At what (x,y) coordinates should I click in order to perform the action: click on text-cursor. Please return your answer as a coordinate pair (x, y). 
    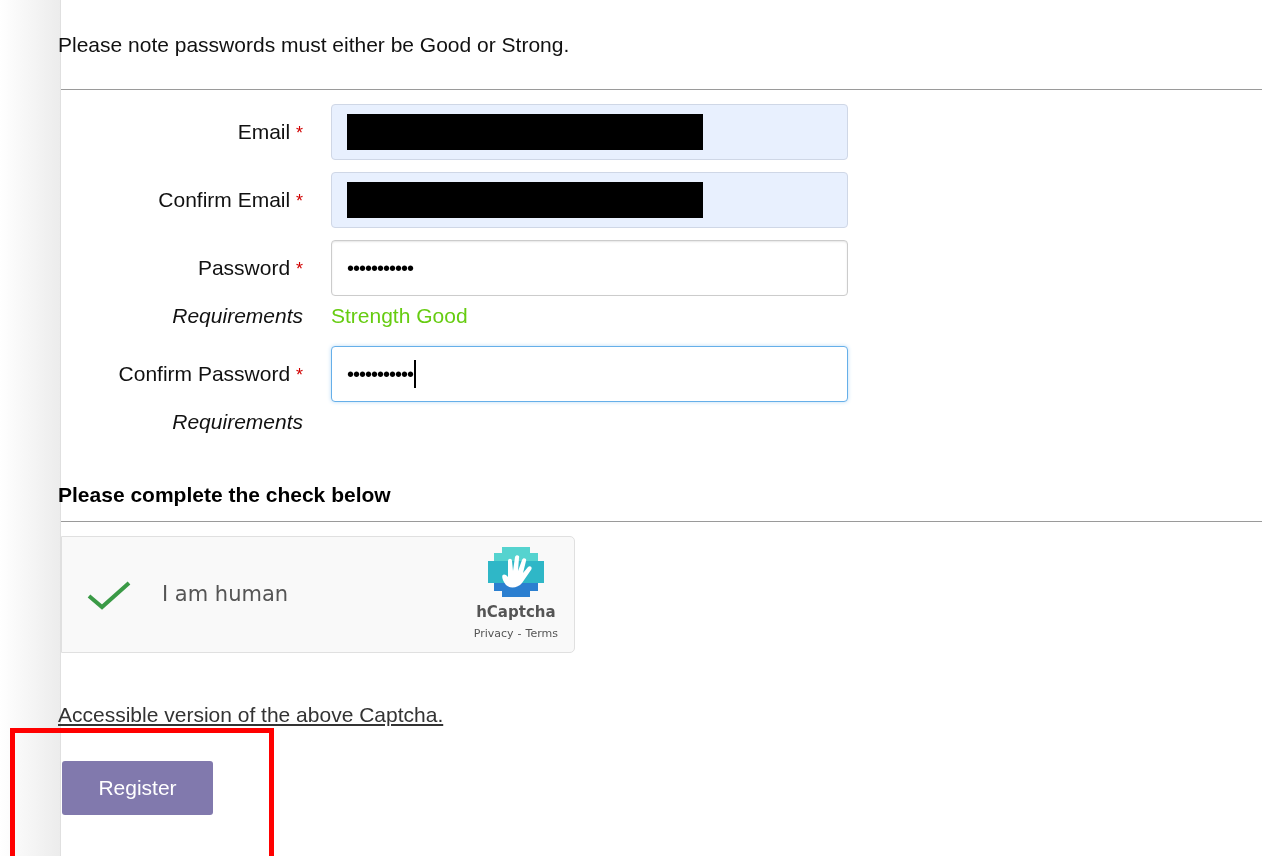
    Looking at the image, I should click on (415, 374).